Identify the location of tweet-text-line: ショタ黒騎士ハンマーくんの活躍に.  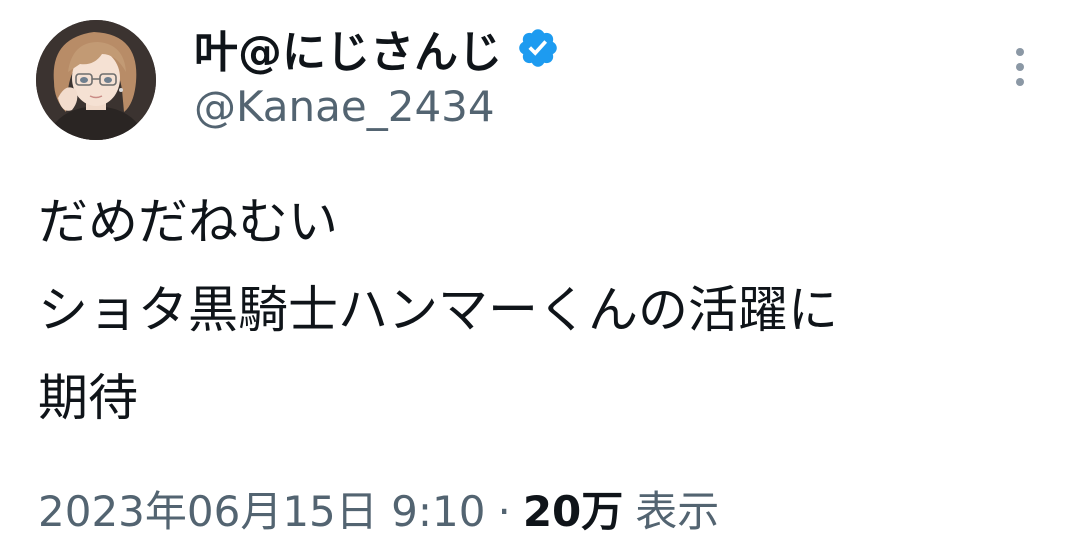
(438, 310).